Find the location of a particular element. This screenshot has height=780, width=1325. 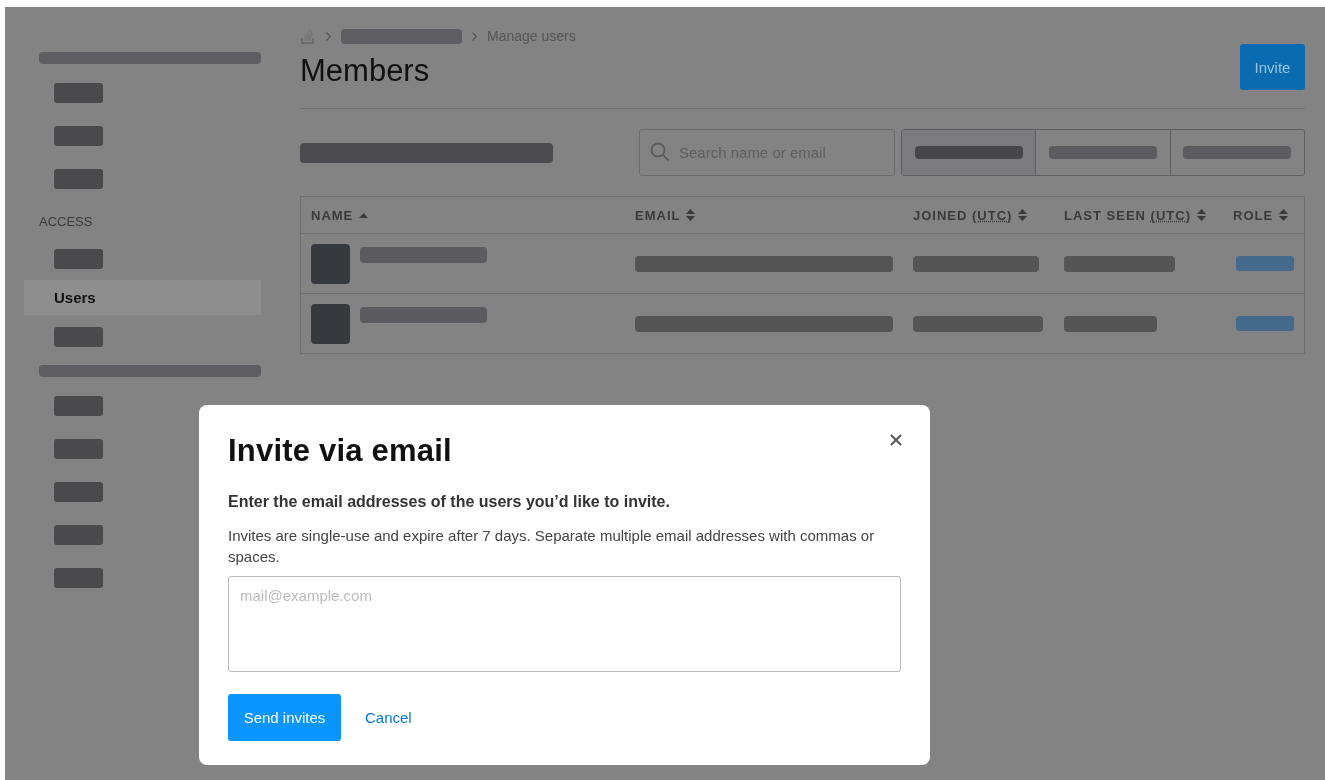

dialog-subtitle: Enter the email addresses of the users you’d like to invite. is located at coordinates (449, 502).